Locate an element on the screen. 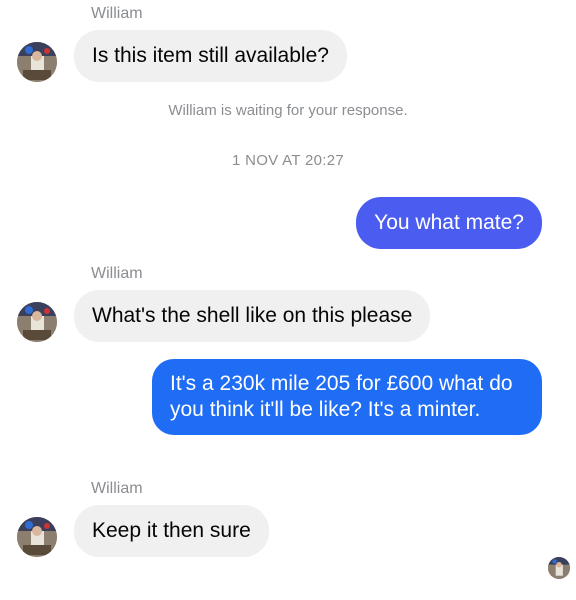 The height and width of the screenshot is (600, 576). waiting-status-text: William is waiting for your response. is located at coordinates (288, 110).